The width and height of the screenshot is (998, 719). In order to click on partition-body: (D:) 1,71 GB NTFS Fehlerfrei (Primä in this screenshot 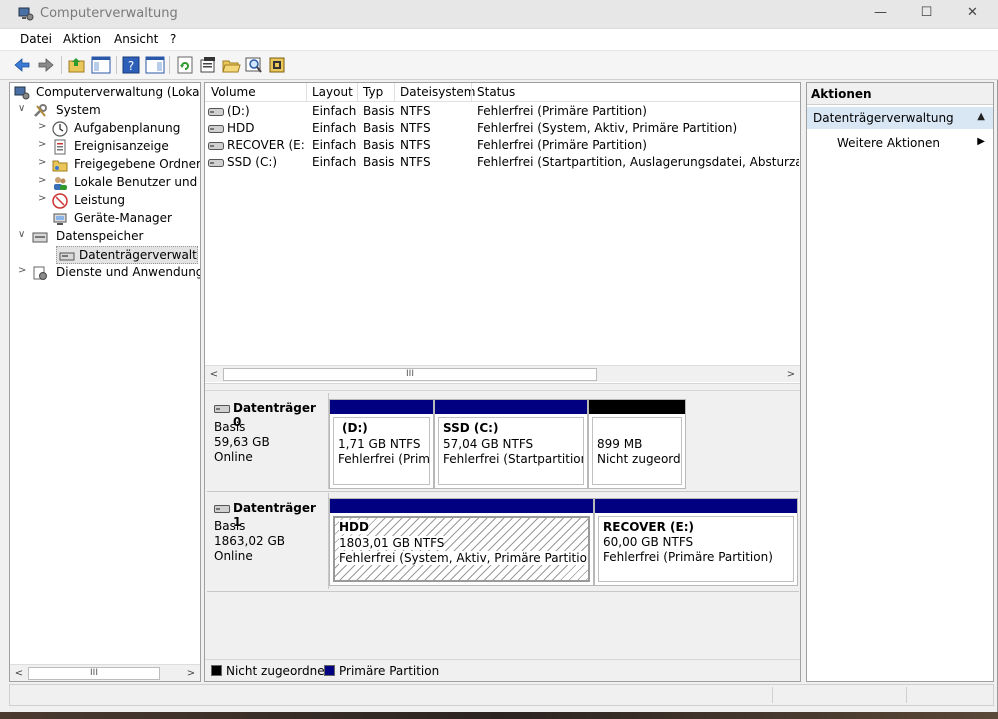, I will do `click(381, 451)`.